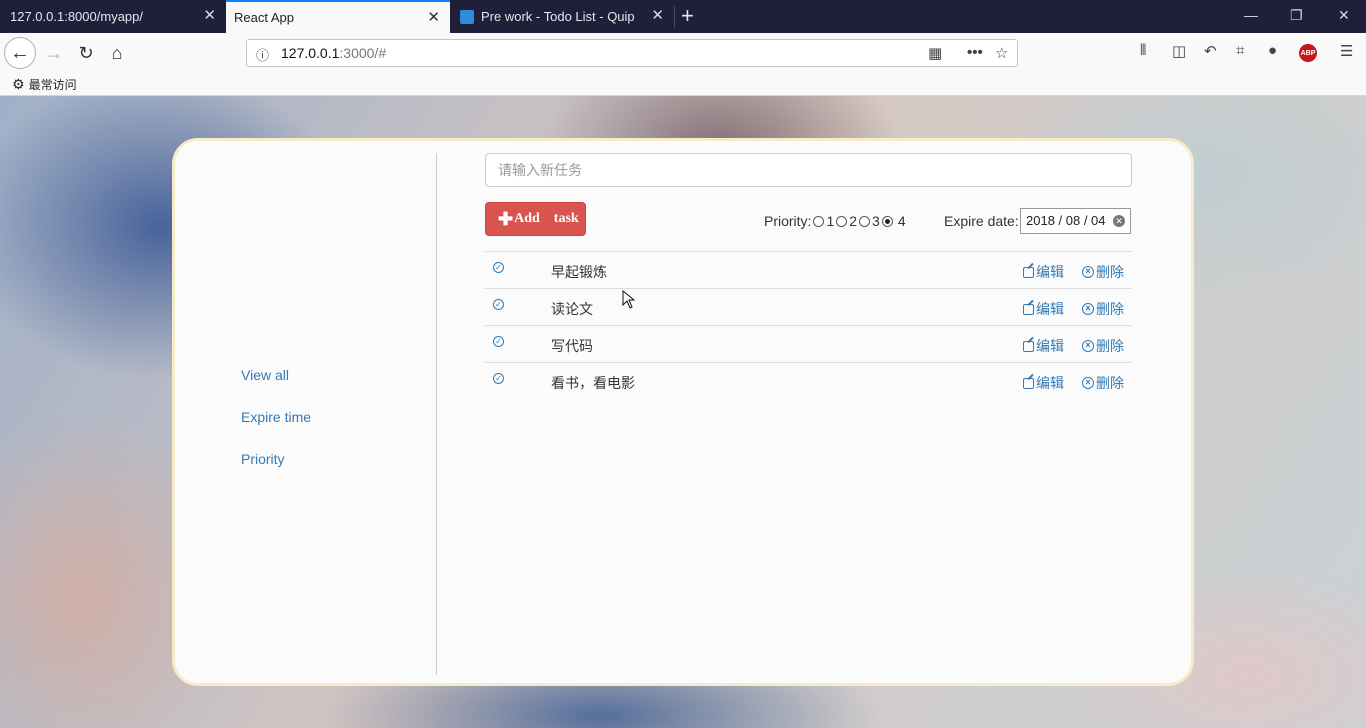 The image size is (1366, 728). Describe the element at coordinates (808, 380) in the screenshot. I see `table-row: ✓ 看书，看电影 编辑 × 删除` at that location.